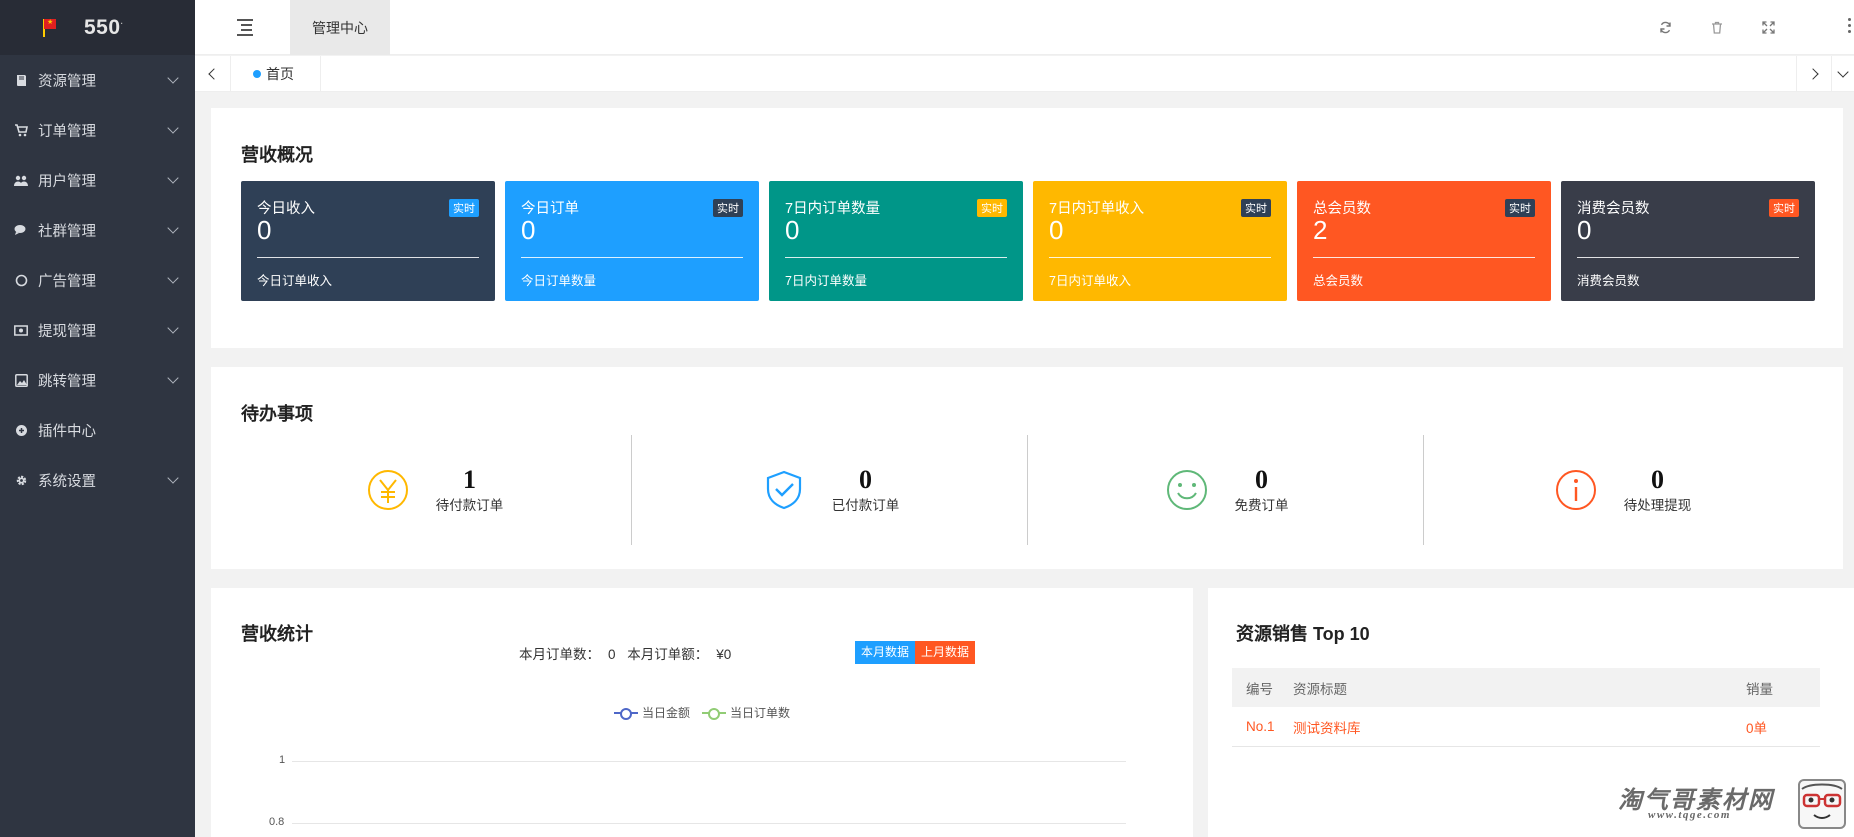  I want to click on info-icon, so click(1575, 490).